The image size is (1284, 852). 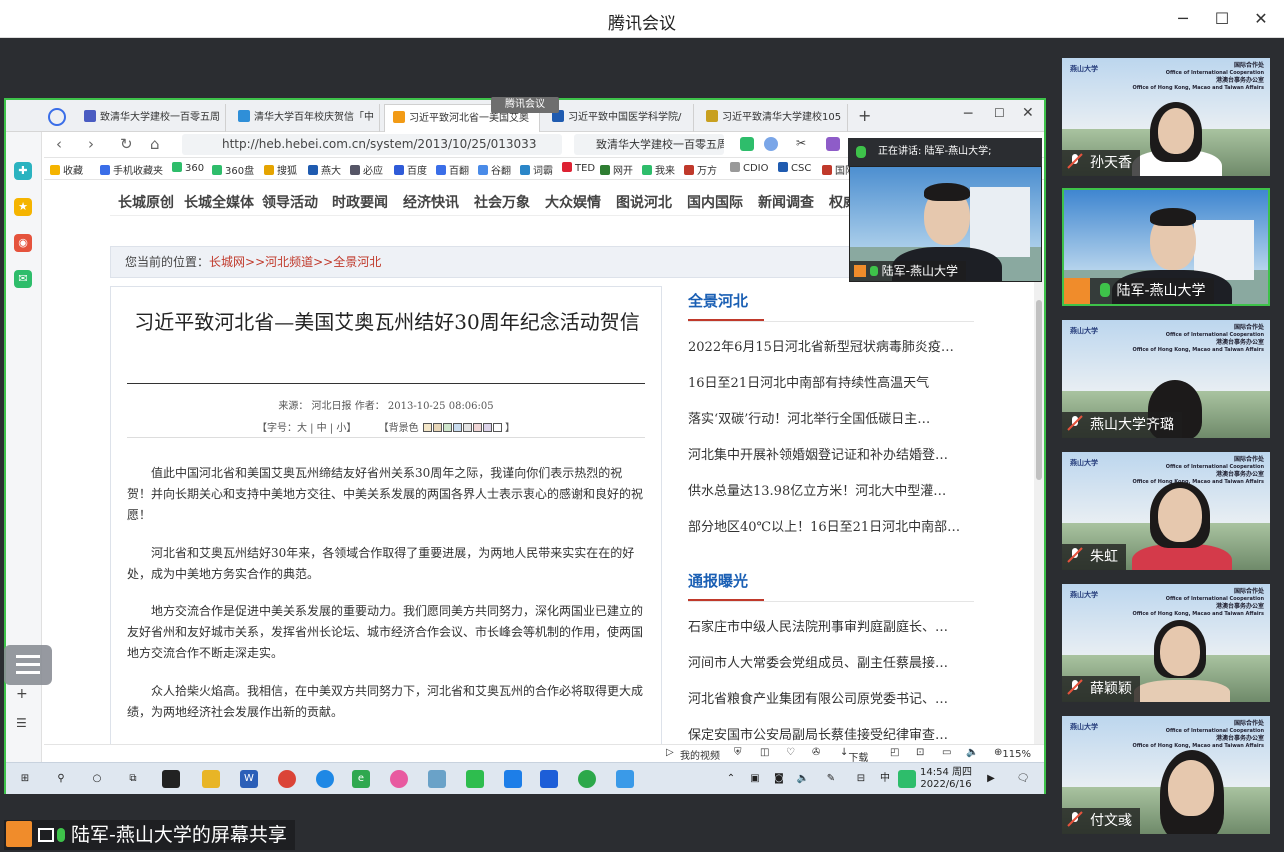 I want to click on back-icon: ‹, so click(x=59, y=144).